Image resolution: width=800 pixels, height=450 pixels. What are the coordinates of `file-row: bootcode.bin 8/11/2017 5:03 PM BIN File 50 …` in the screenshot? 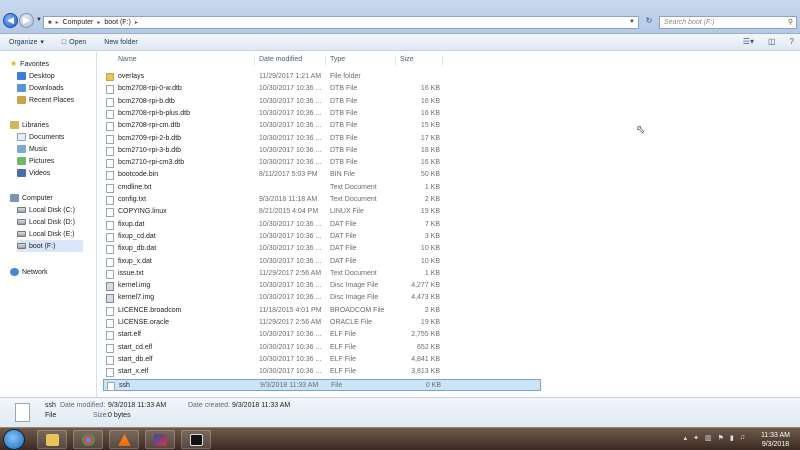 It's located at (322, 175).